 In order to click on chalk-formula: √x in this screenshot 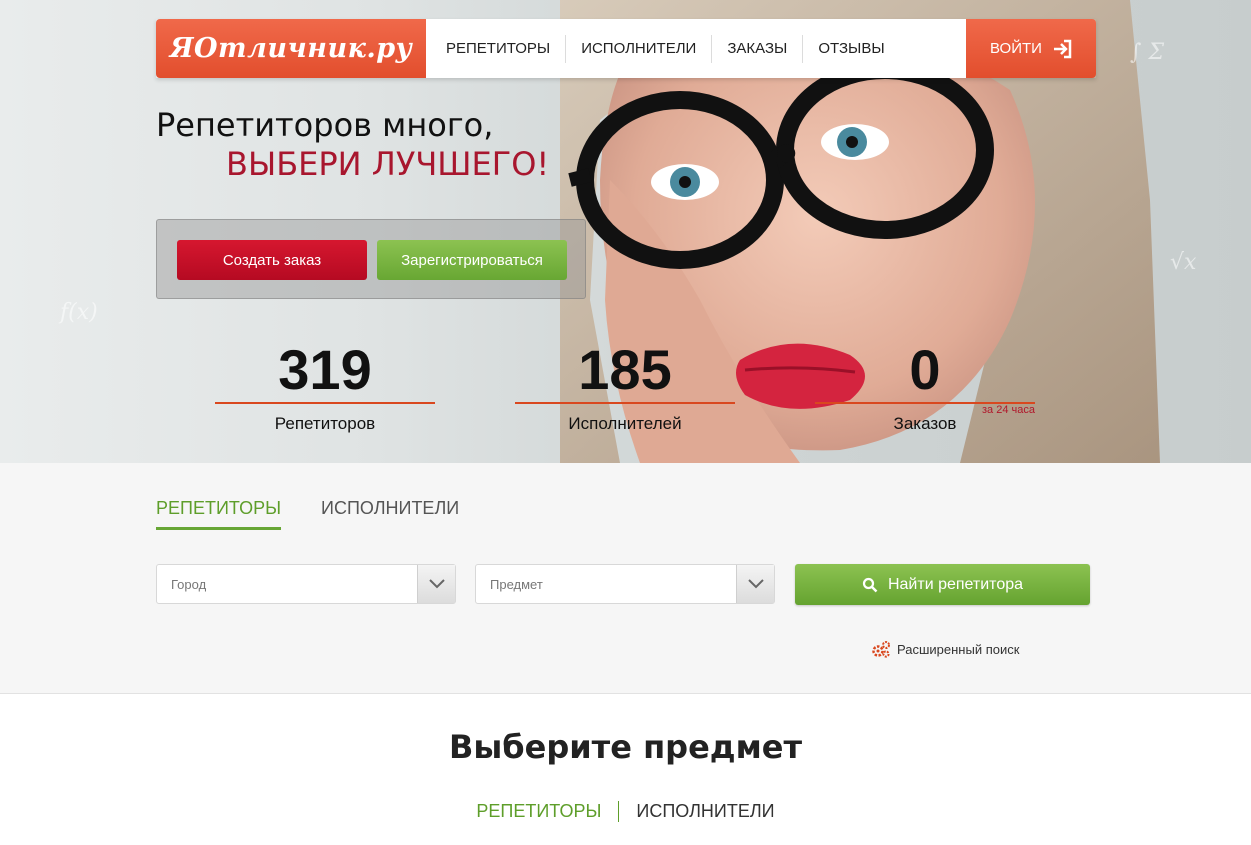, I will do `click(1183, 262)`.